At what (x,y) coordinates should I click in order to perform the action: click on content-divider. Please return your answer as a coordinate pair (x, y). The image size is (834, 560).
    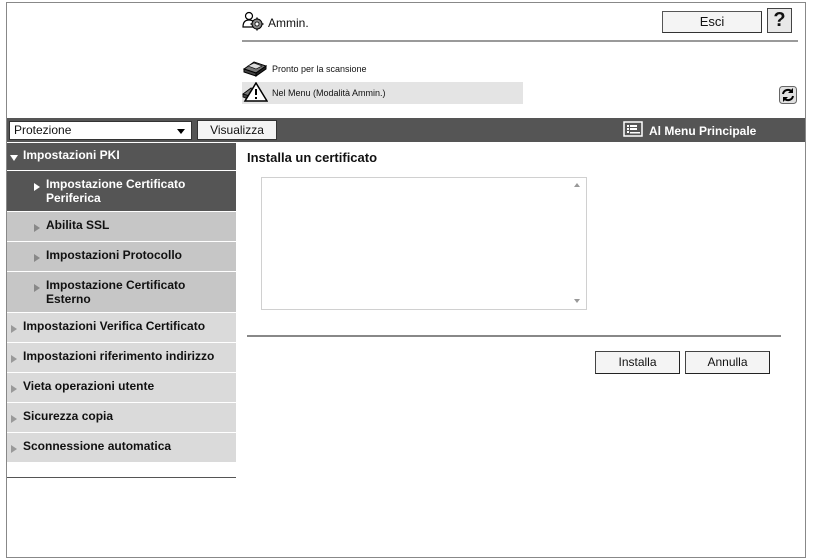
    Looking at the image, I should click on (514, 336).